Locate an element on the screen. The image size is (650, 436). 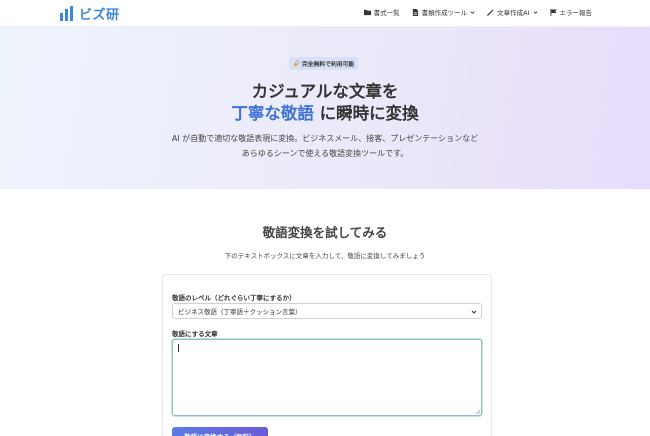
hero-title-rest: に瞬時に変換 is located at coordinates (366, 113).